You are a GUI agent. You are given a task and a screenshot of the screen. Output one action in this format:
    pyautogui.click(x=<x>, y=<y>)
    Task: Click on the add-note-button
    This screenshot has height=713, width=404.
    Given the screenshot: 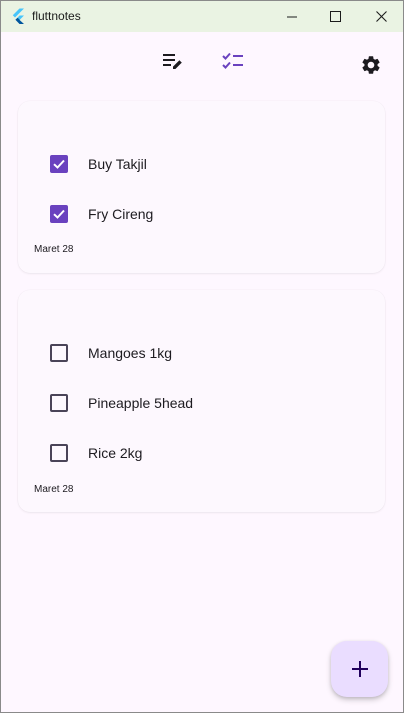 What is the action you would take?
    pyautogui.click(x=359, y=669)
    